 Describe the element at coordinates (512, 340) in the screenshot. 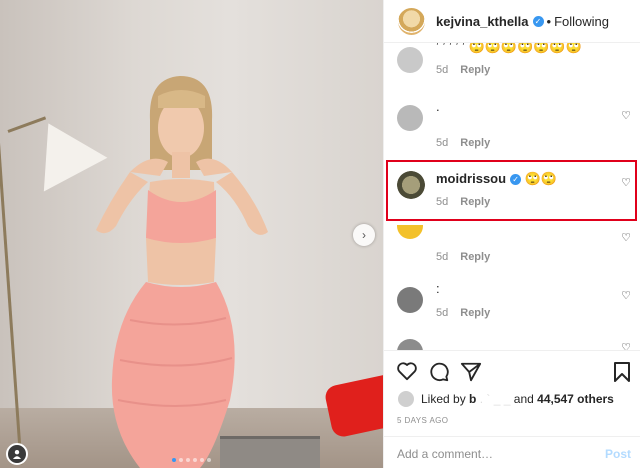

I see `comment-item: ♡` at that location.